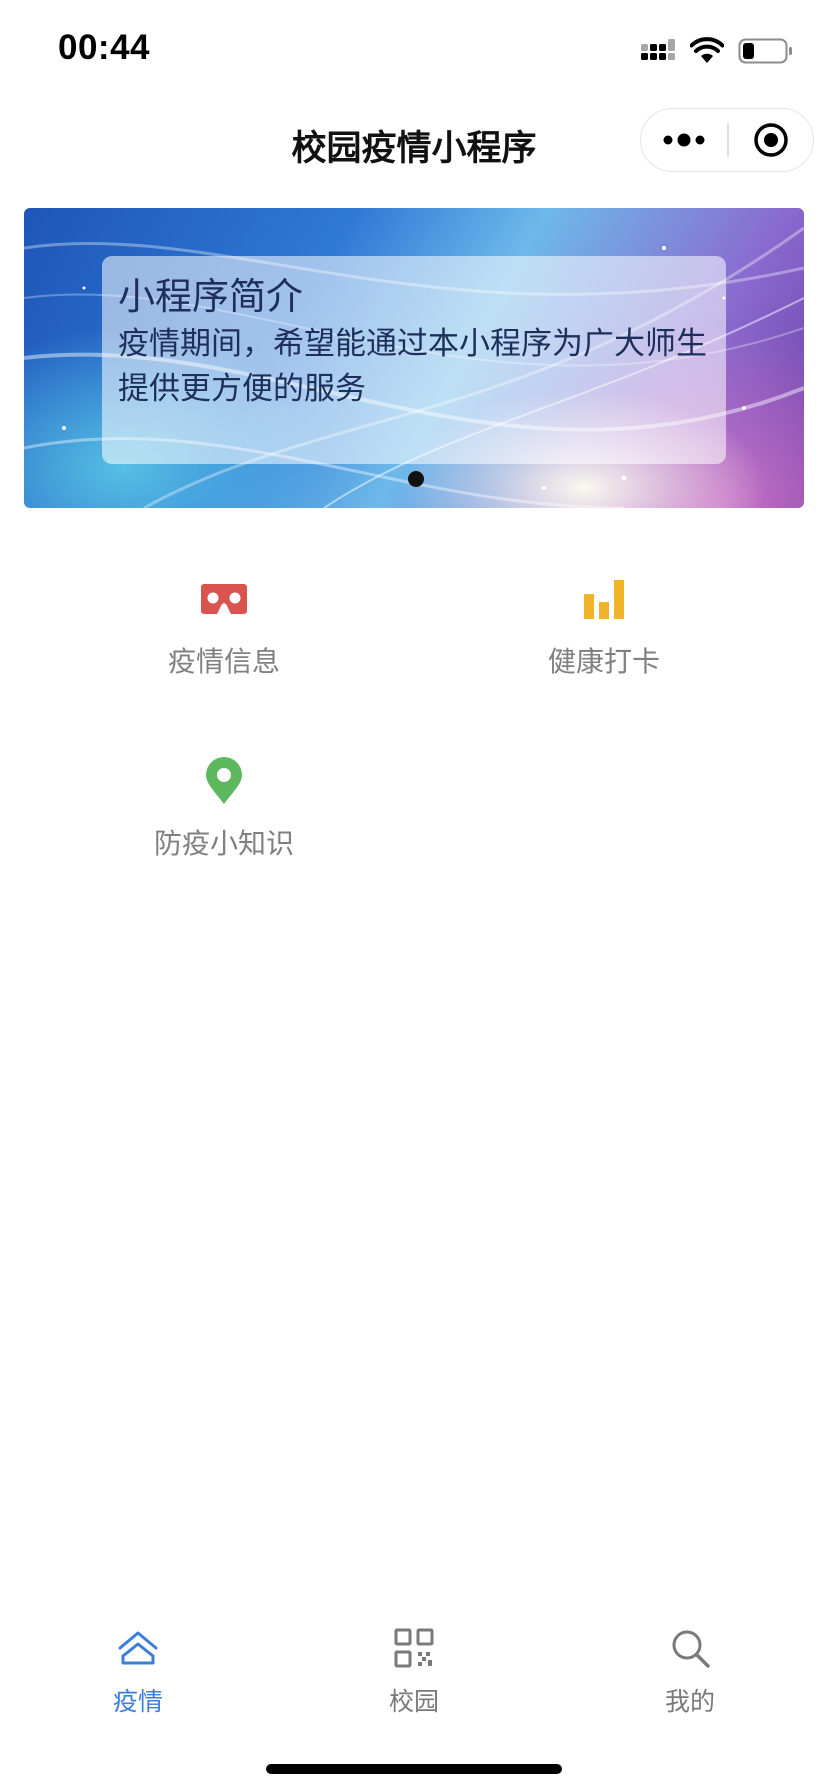 The image size is (828, 1792). I want to click on menu-label: 健康打卡, so click(603, 661).